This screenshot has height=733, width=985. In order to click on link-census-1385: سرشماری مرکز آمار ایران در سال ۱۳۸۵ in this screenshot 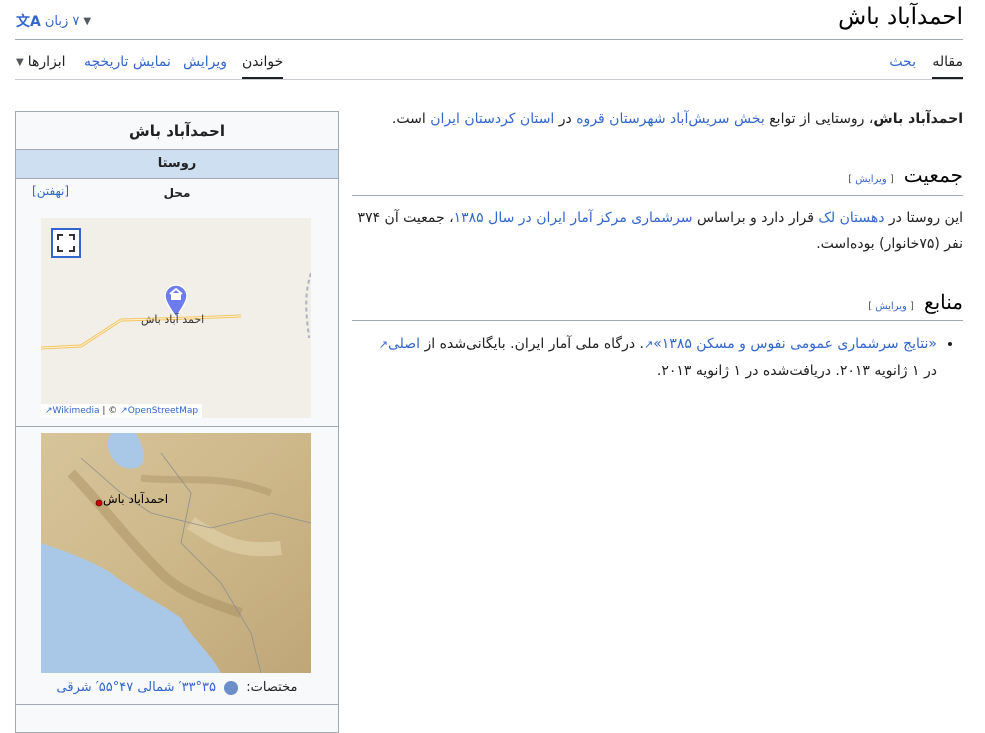, I will do `click(573, 218)`.